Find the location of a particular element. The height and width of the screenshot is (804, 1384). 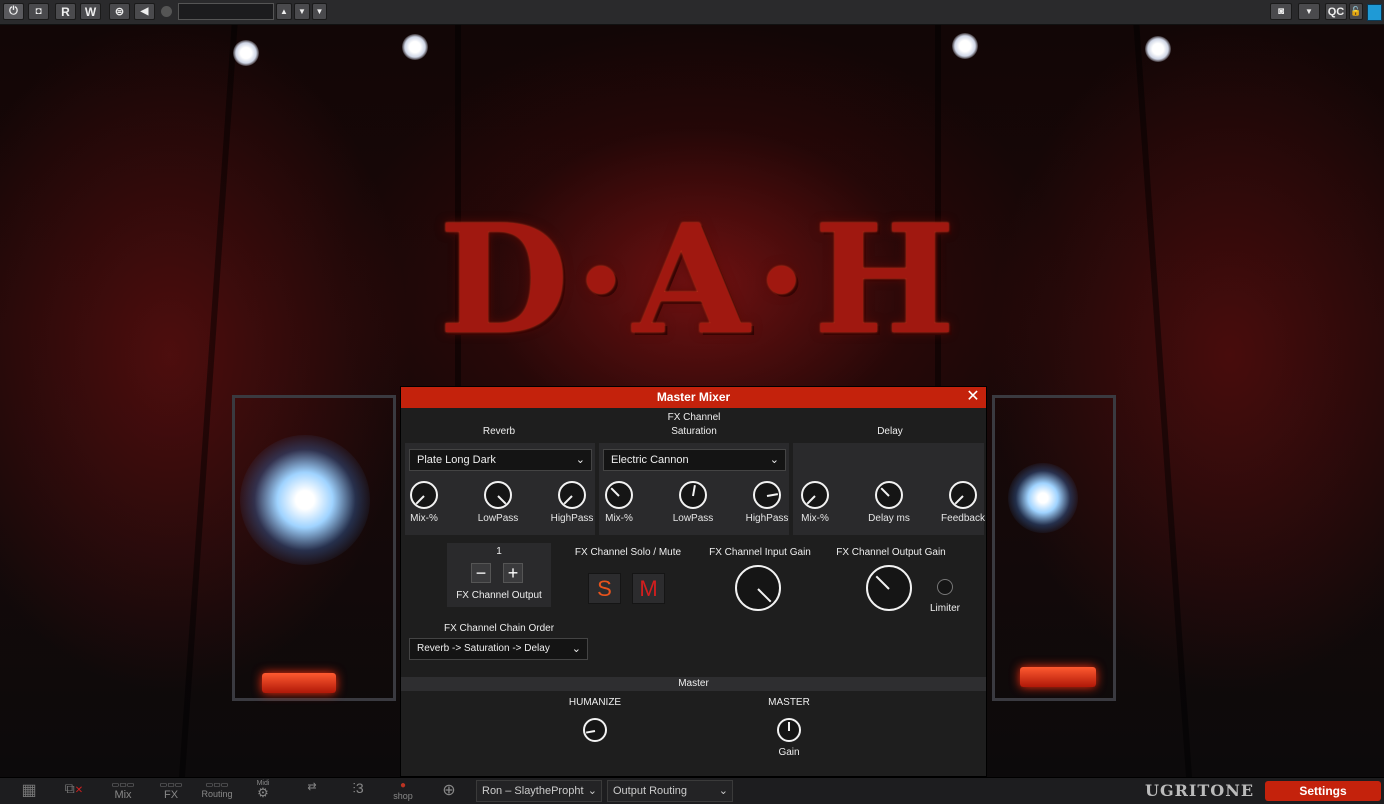

fx-output-decrement-button: − is located at coordinates (481, 573).